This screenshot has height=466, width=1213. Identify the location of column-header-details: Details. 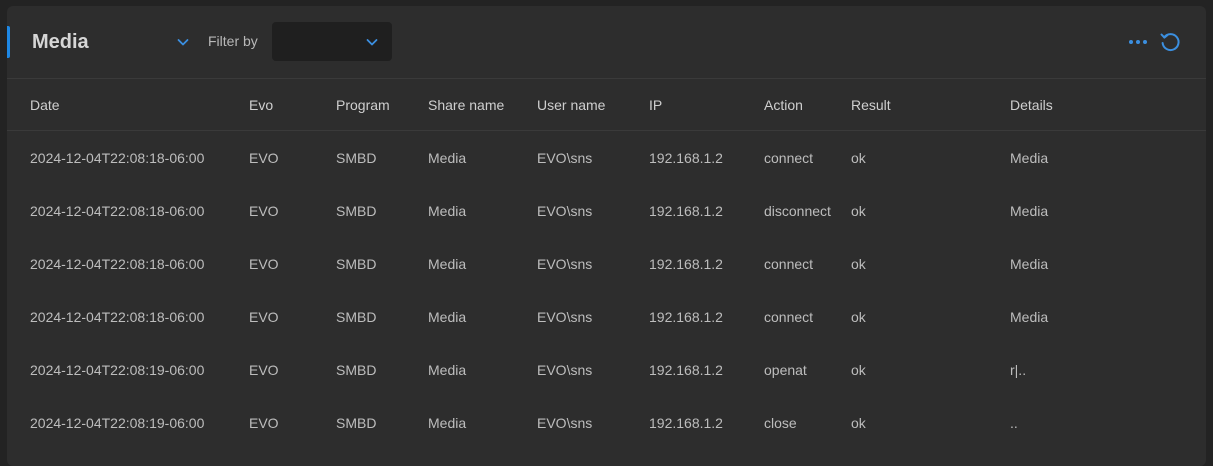
(1096, 105).